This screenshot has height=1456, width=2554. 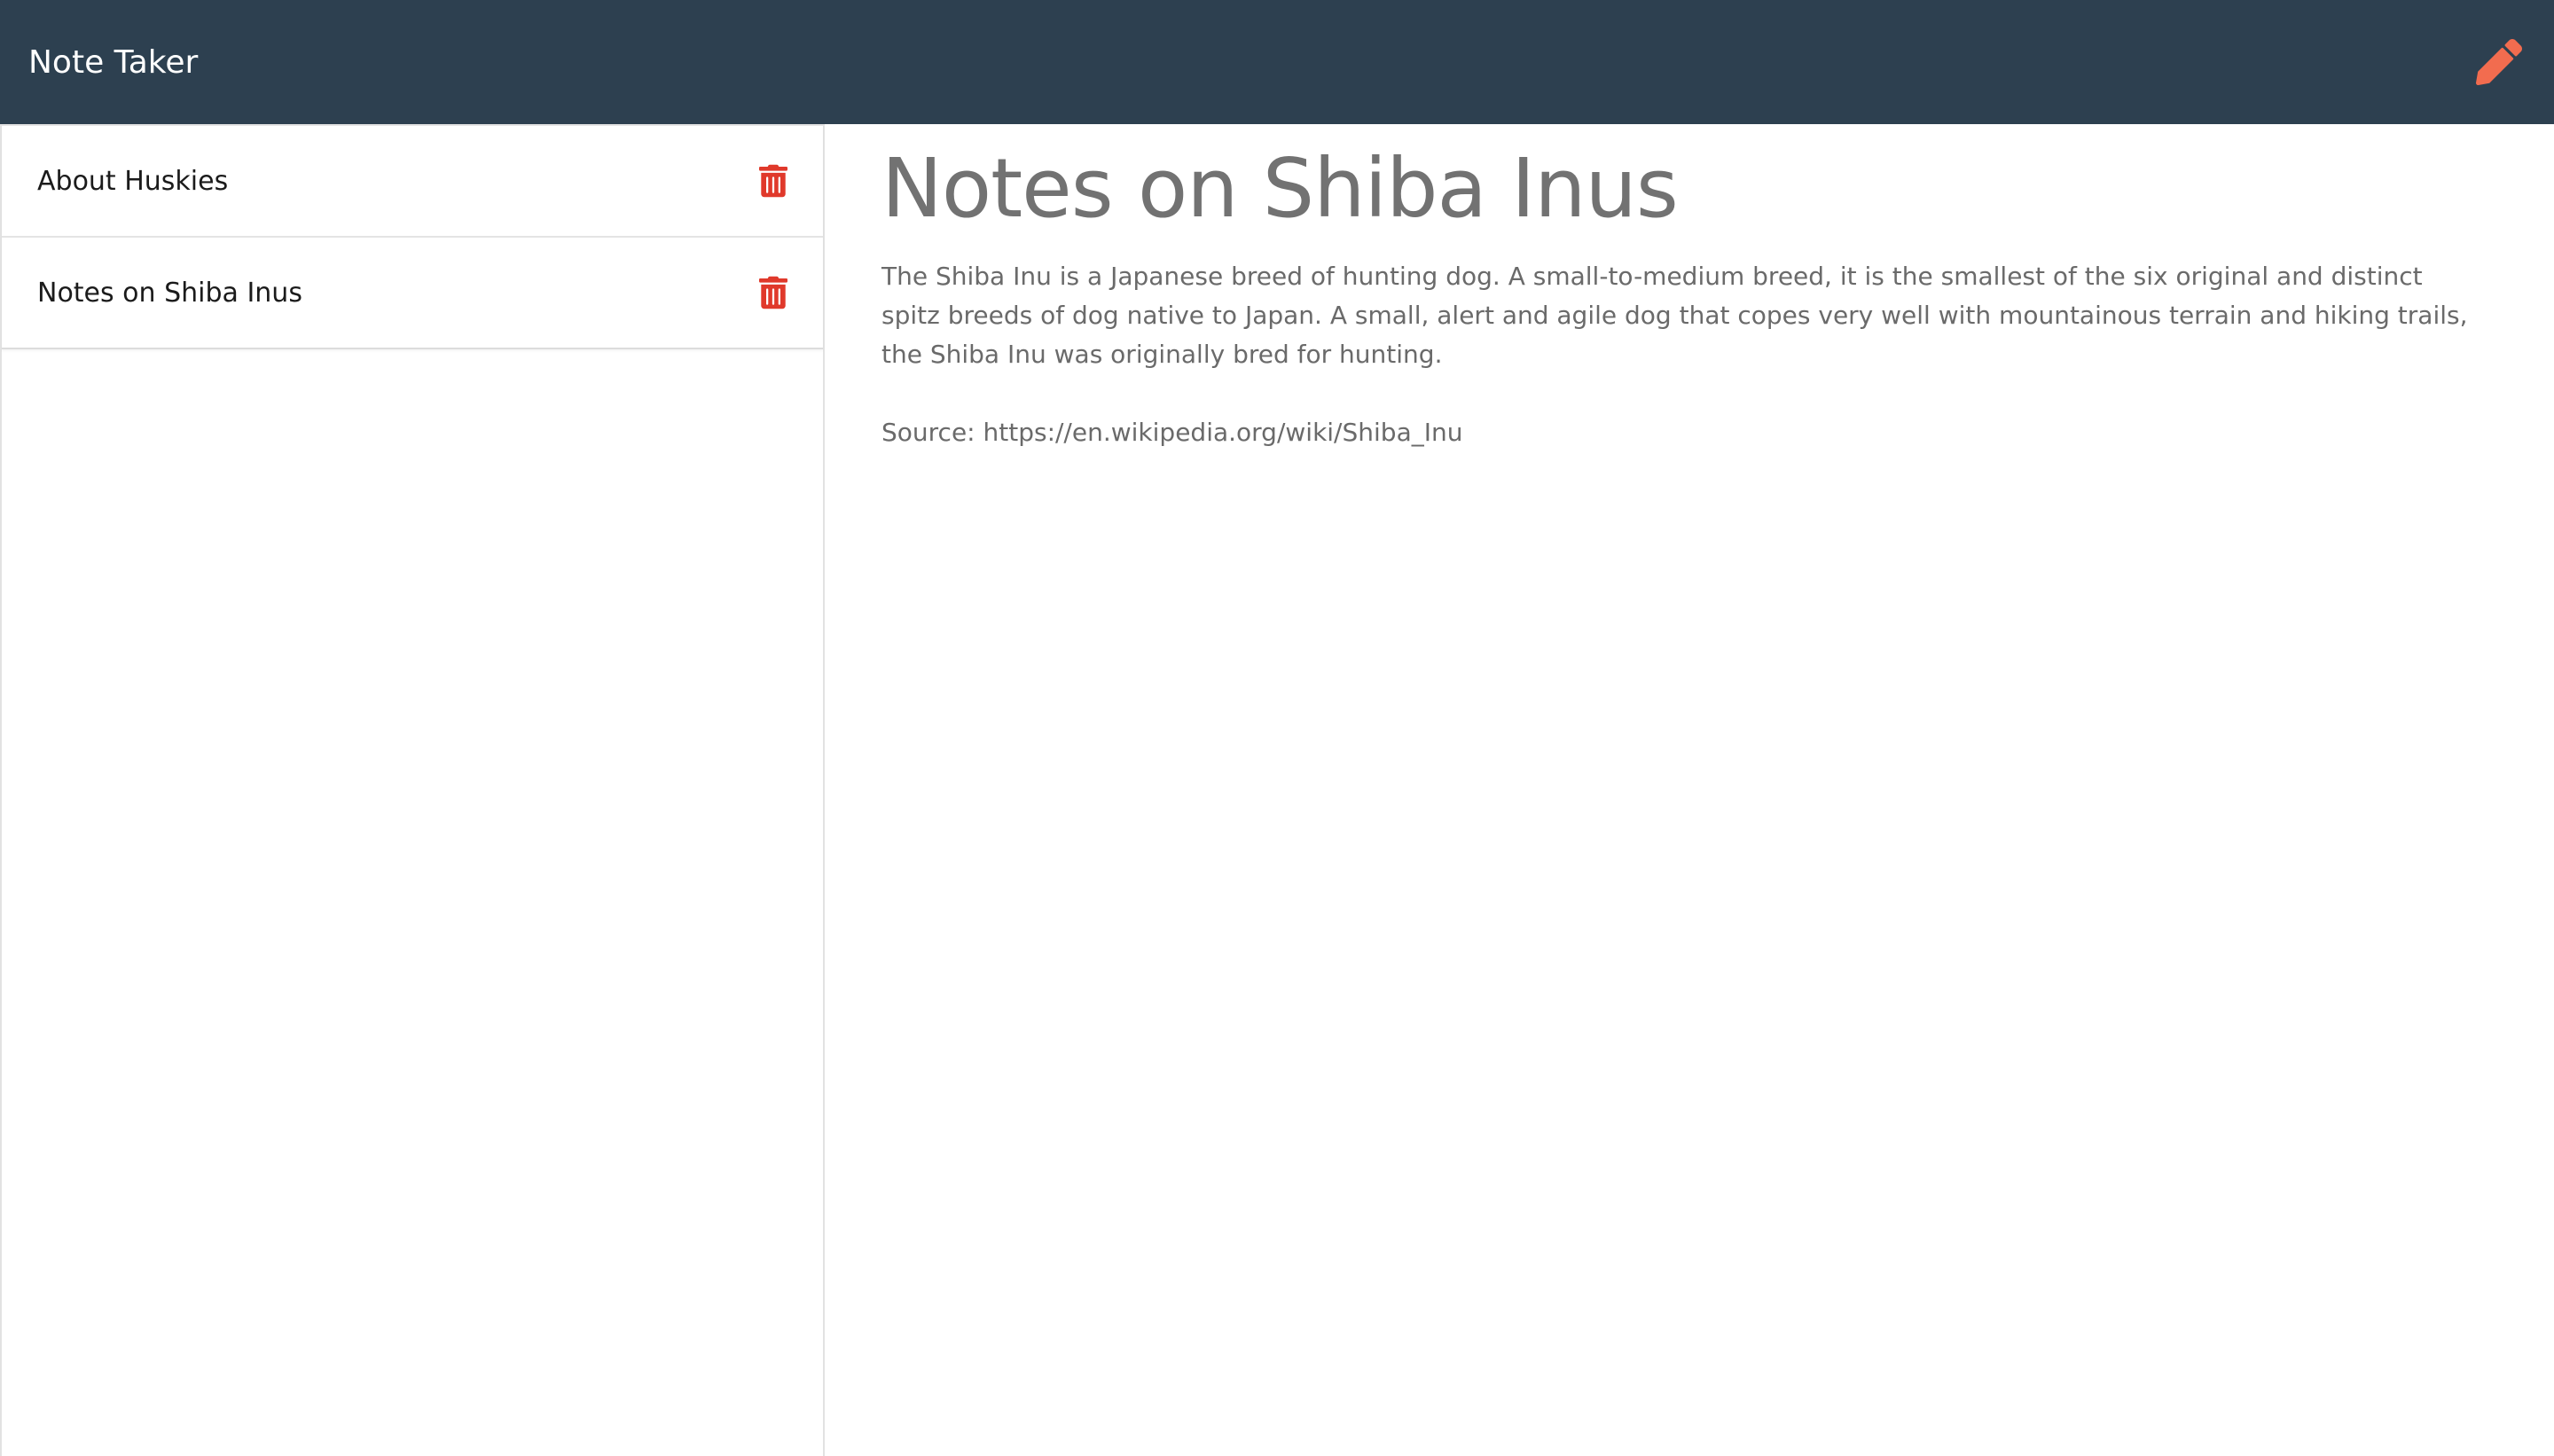 I want to click on note-list-title: Notes on Shiba Inus, so click(x=169, y=293).